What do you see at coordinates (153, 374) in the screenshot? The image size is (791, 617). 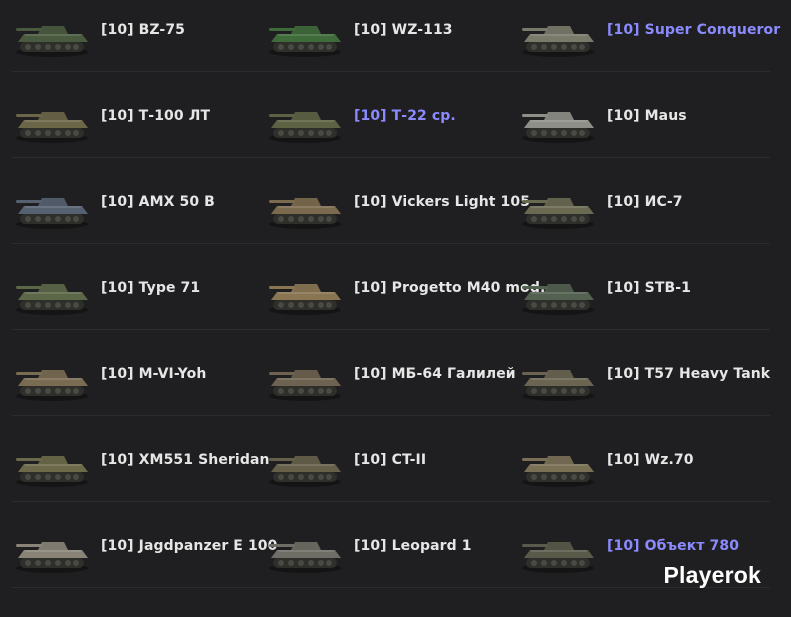 I see `tank-item-label: [10] M-VI-Yoh` at bounding box center [153, 374].